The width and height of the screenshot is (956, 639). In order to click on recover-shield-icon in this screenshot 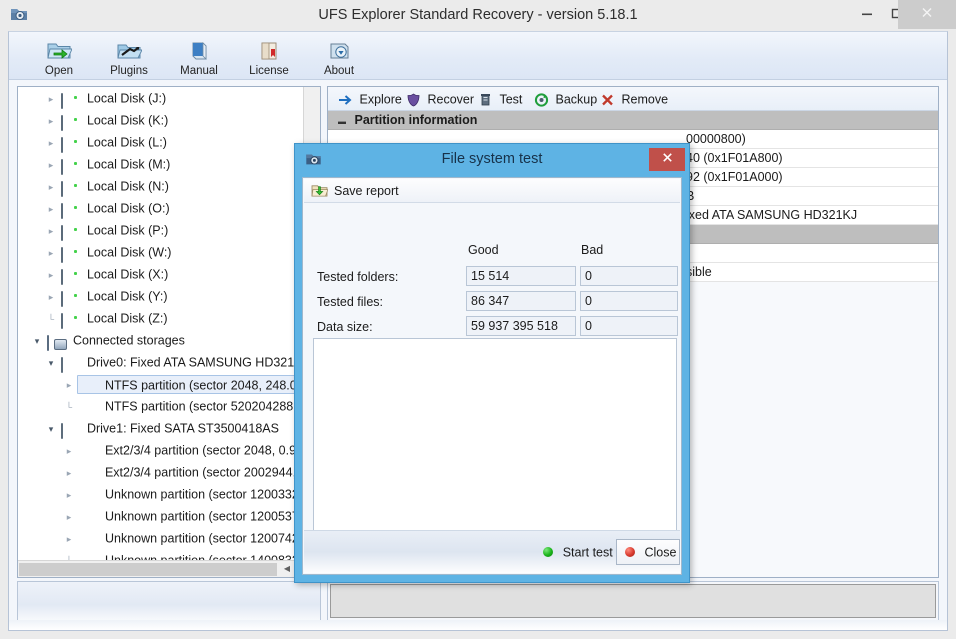, I will do `click(413, 100)`.